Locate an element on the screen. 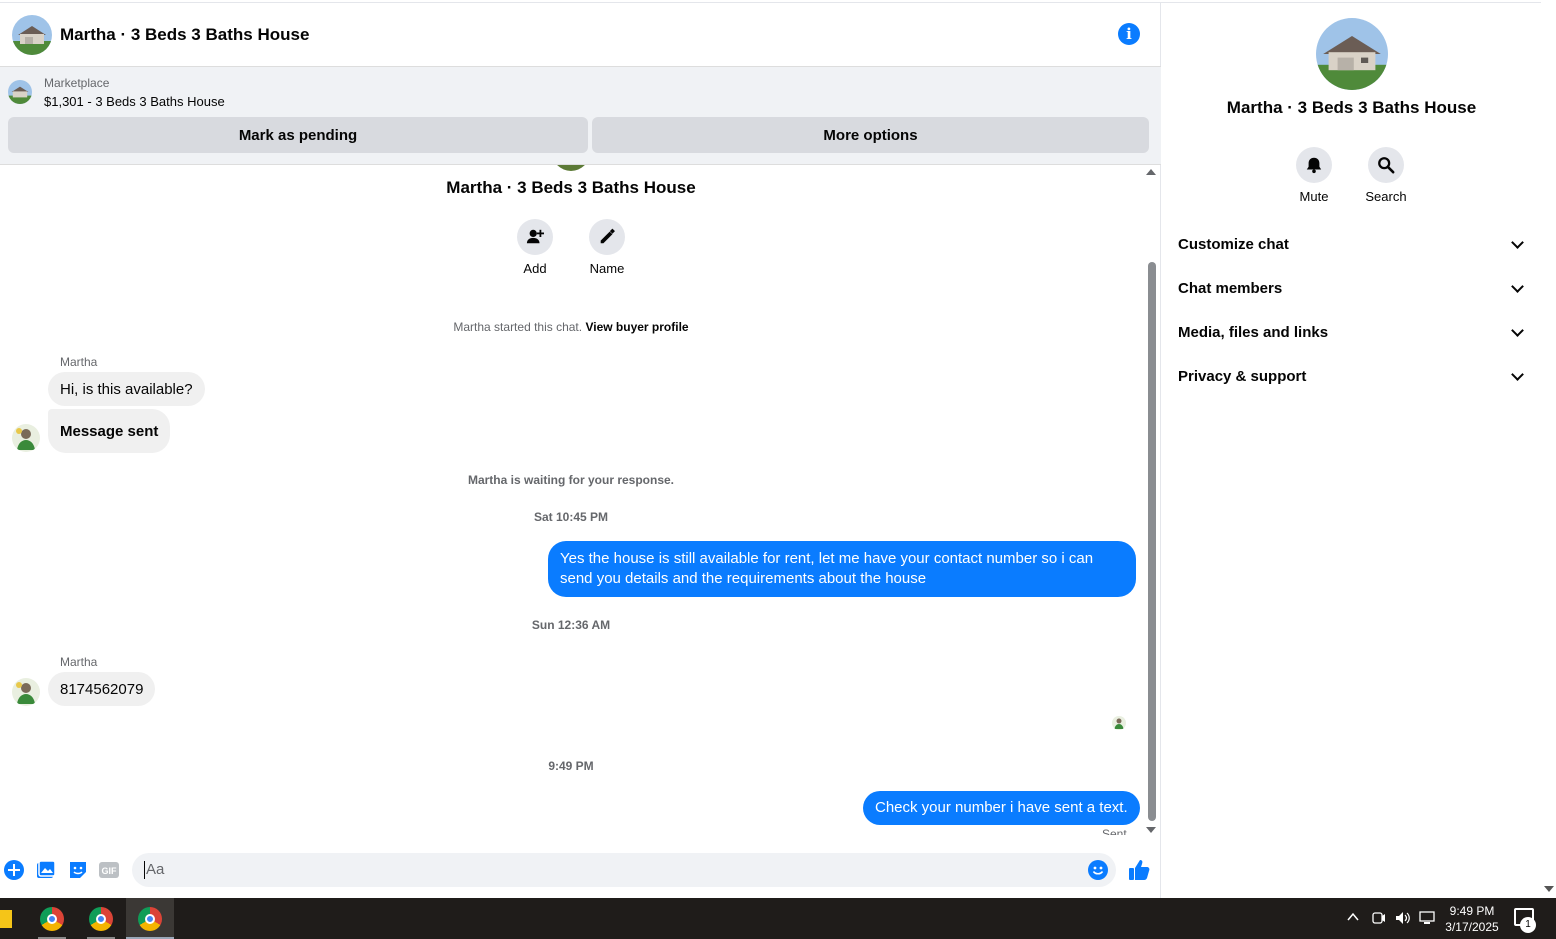  section-label: Privacy & support is located at coordinates (1242, 376).